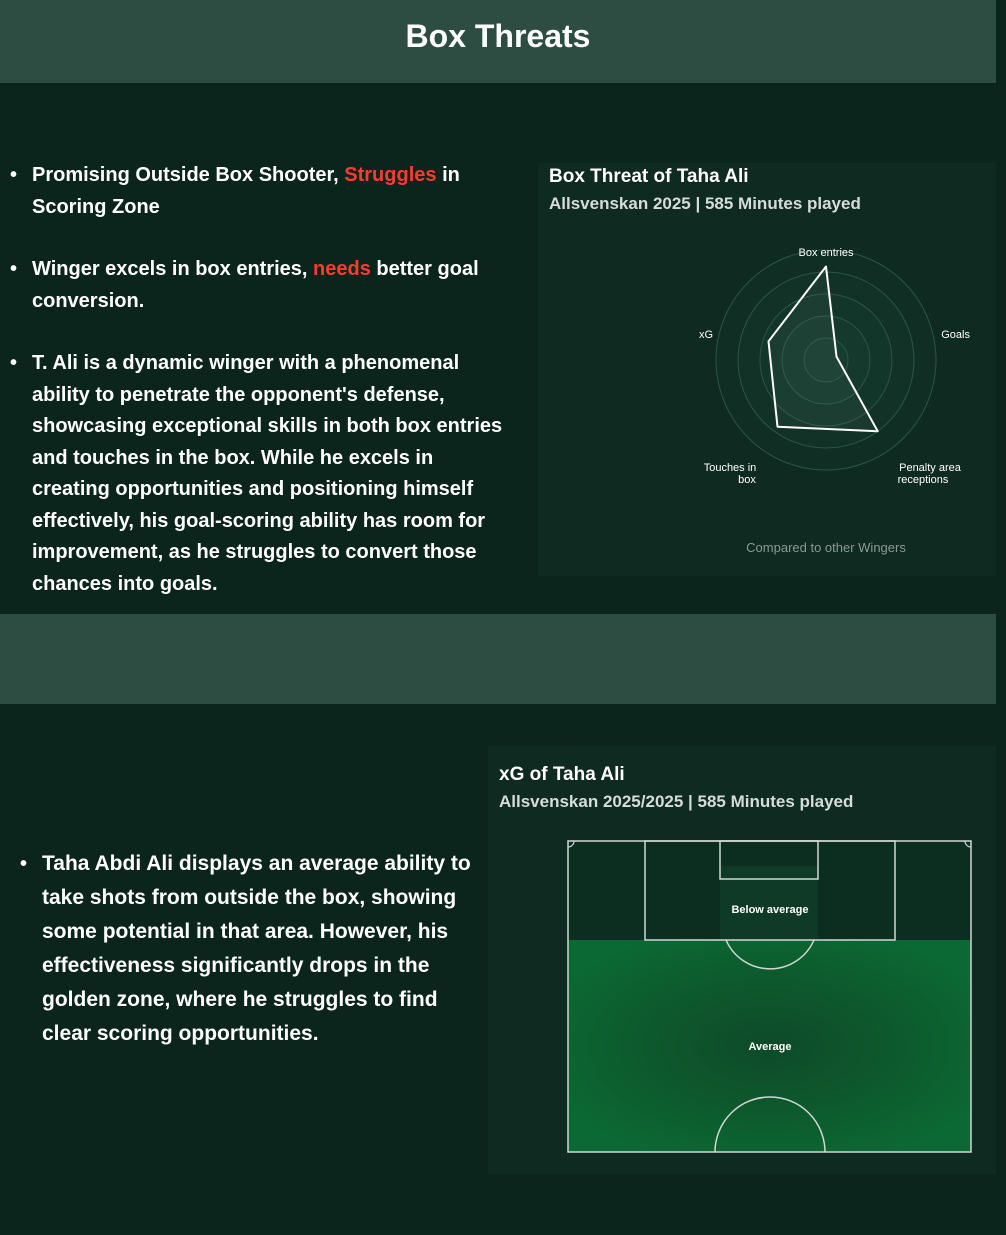  Describe the element at coordinates (769, 996) in the screenshot. I see `pitch-diagram: Below average Average` at that location.